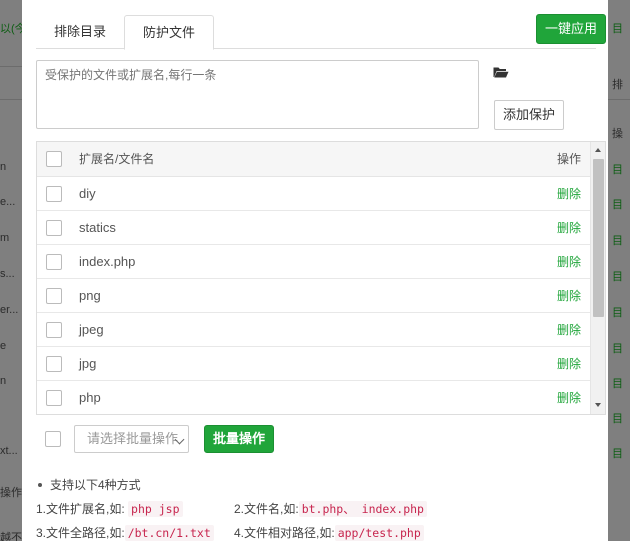  What do you see at coordinates (379, 533) in the screenshot?
I see `tip-code: app/test.php` at bounding box center [379, 533].